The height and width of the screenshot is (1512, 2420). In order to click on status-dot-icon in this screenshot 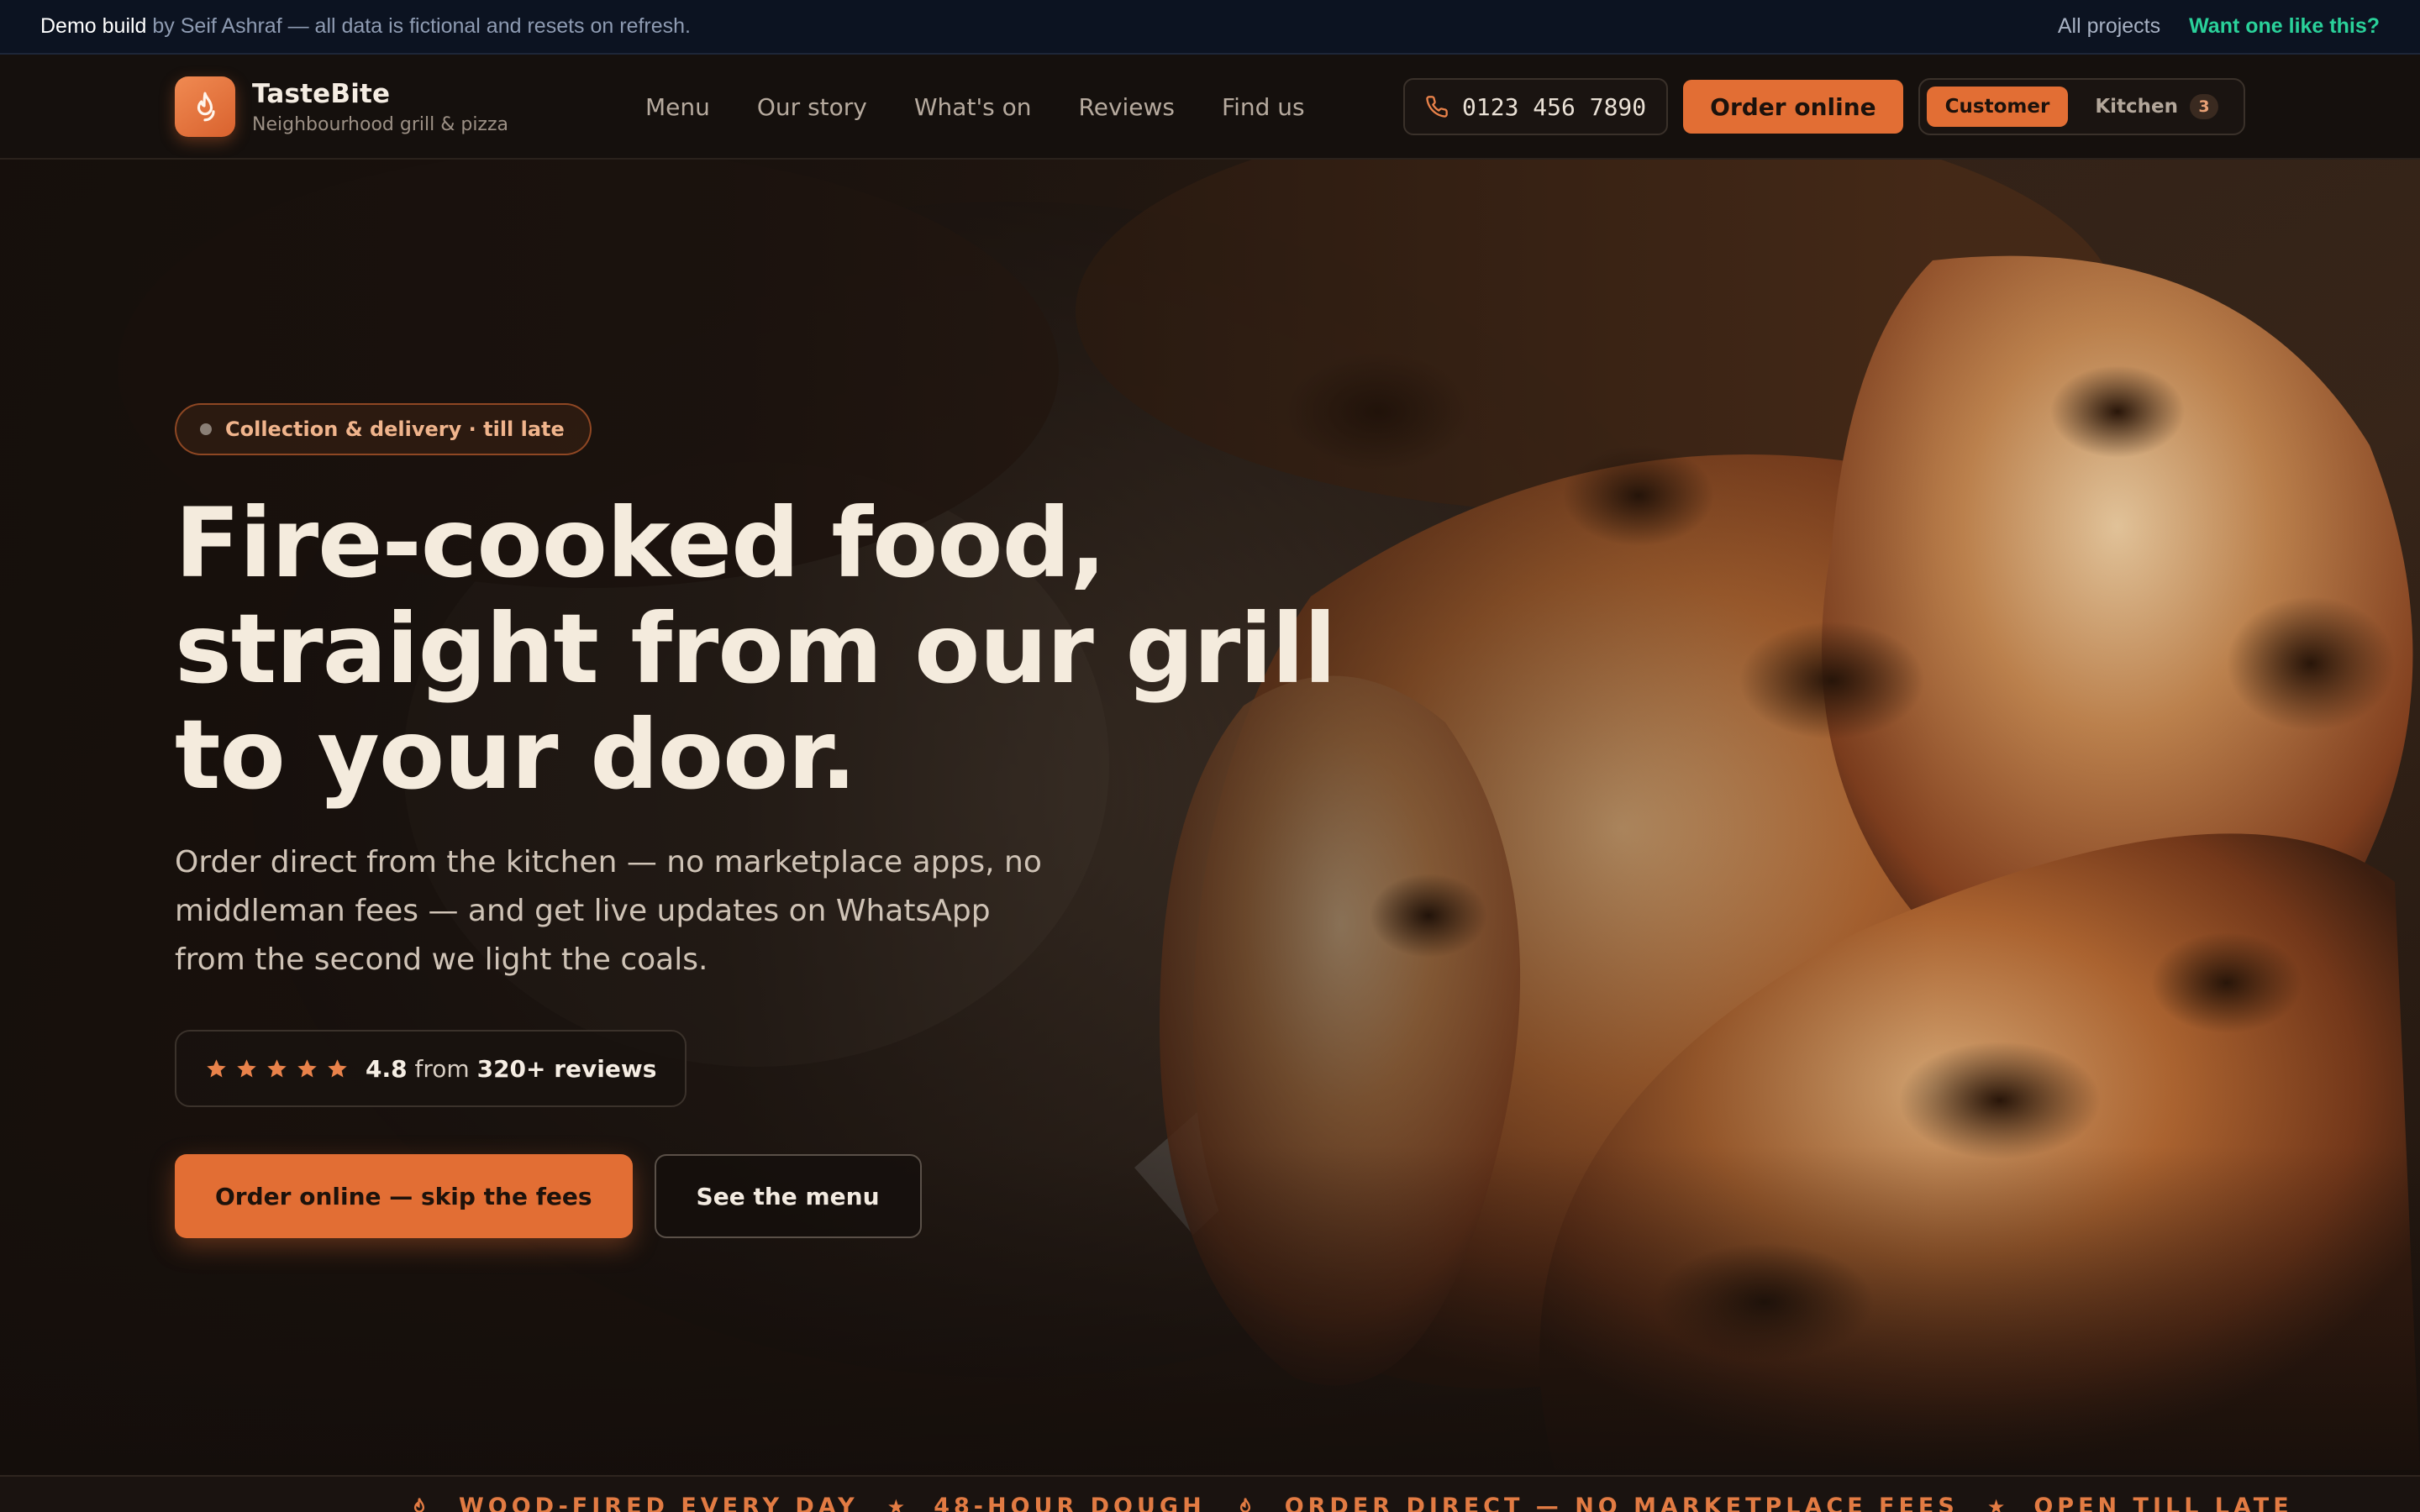, I will do `click(206, 429)`.